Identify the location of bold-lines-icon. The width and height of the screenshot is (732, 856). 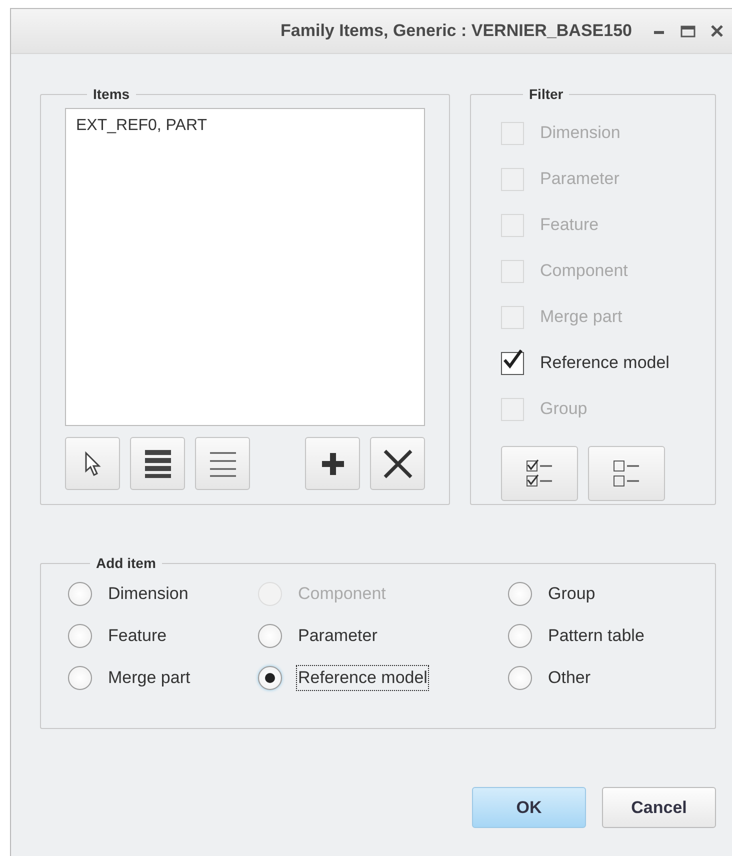
(157, 463).